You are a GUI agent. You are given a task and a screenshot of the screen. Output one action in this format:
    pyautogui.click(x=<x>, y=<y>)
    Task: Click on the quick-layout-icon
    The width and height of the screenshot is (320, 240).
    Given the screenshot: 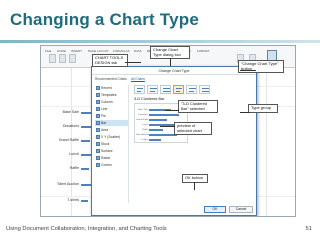 What is the action you would take?
    pyautogui.click(x=62, y=58)
    